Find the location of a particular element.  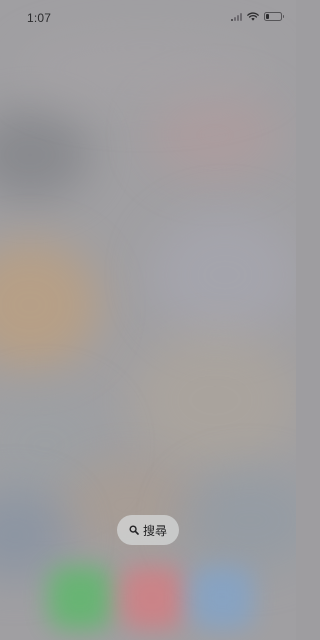

battery-icon is located at coordinates (274, 16).